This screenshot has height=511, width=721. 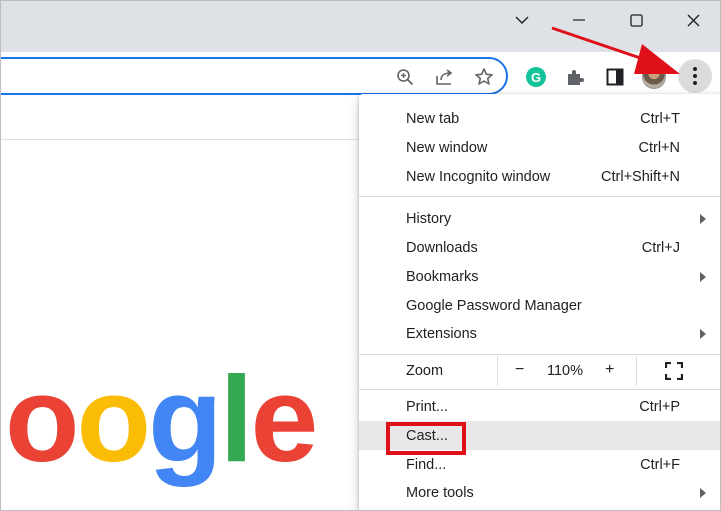 I want to click on side-panel-icon, so click(x=615, y=77).